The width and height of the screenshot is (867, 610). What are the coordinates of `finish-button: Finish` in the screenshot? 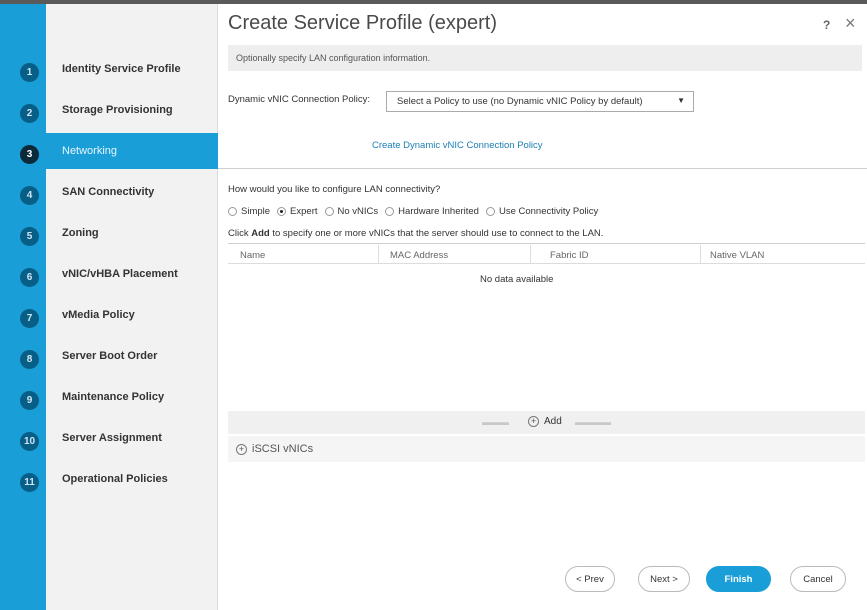 It's located at (738, 579).